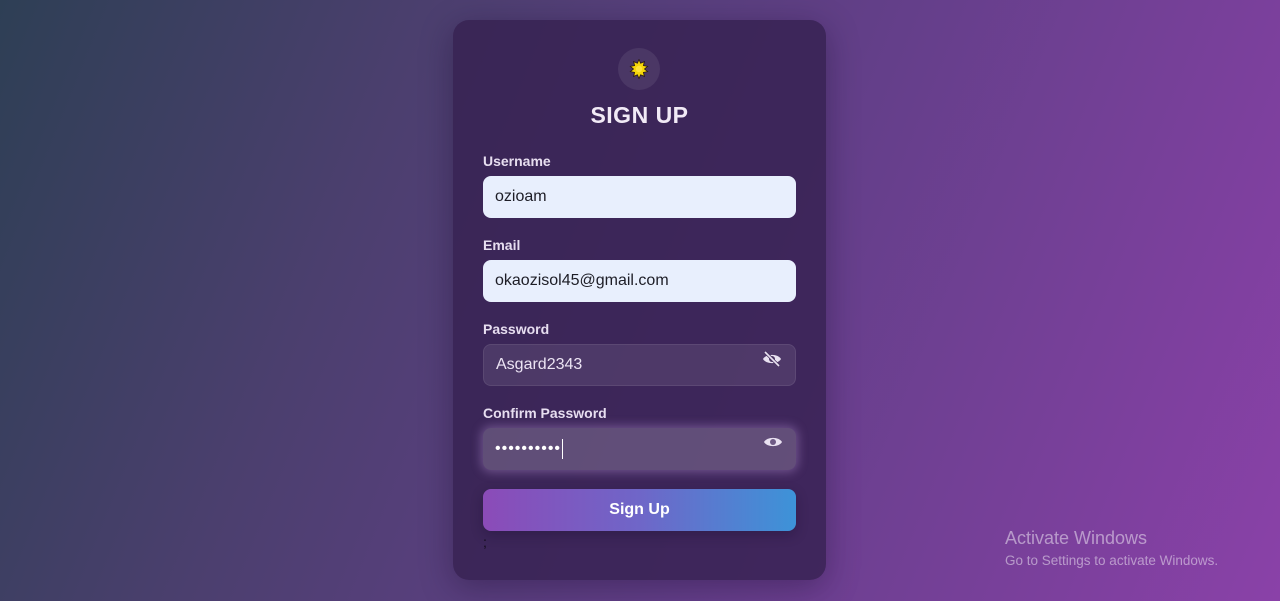  What do you see at coordinates (639, 510) in the screenshot?
I see `sign-up-button: Sign Up` at bounding box center [639, 510].